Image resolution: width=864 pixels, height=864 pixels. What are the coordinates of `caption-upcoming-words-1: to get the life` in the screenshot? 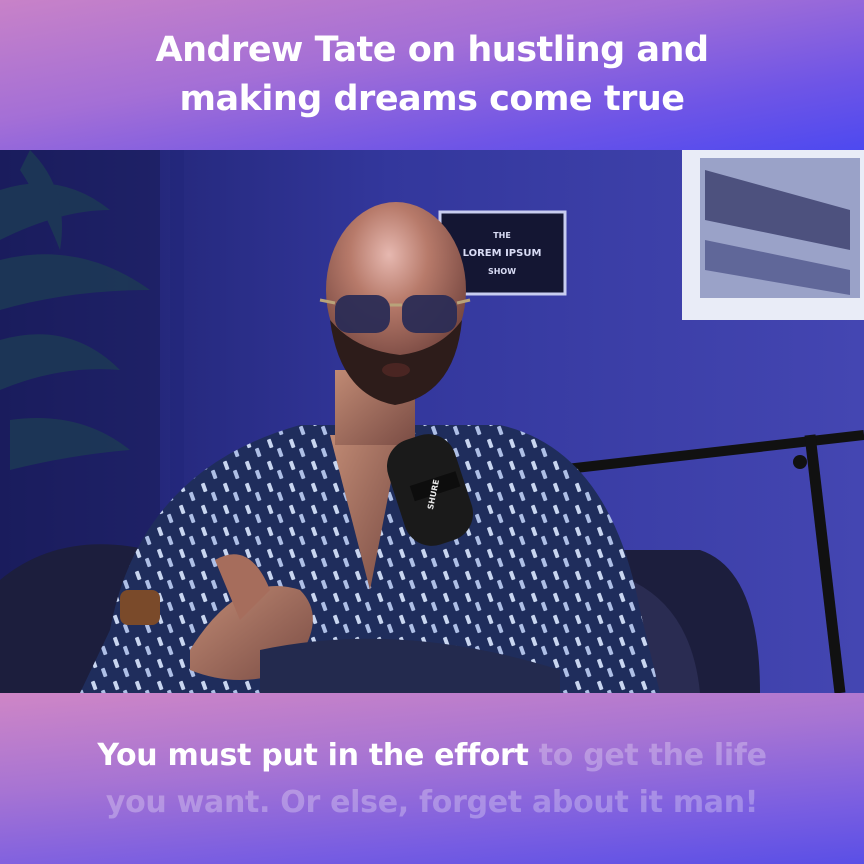 It's located at (647, 755).